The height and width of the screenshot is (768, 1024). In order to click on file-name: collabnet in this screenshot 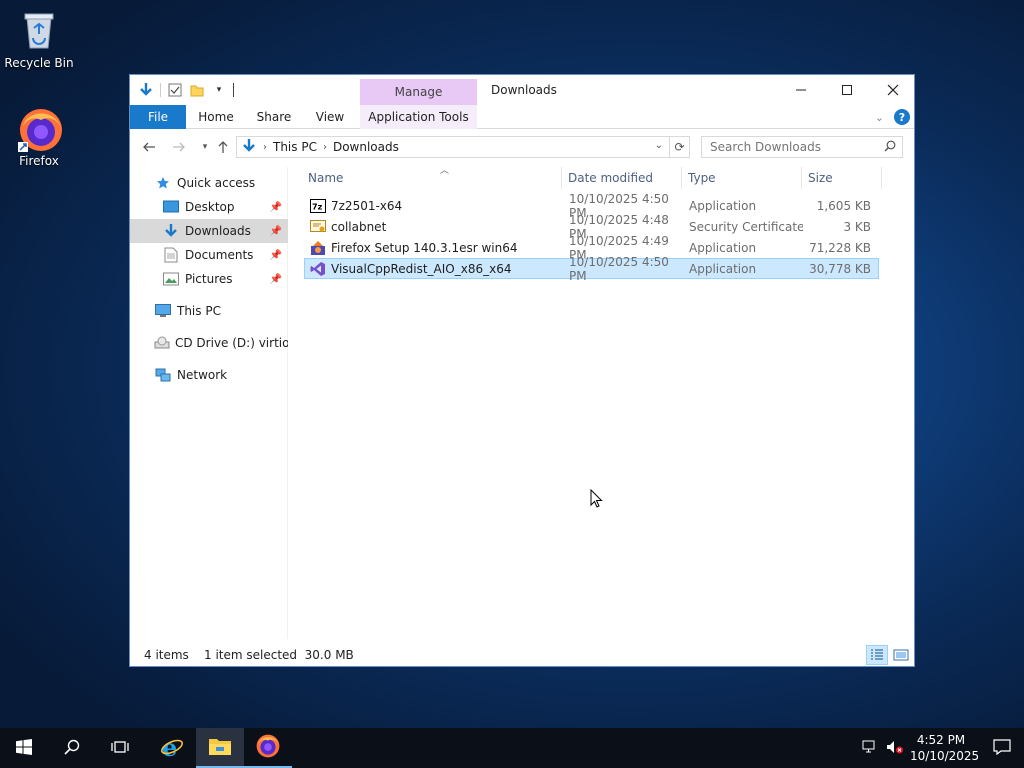, I will do `click(359, 226)`.